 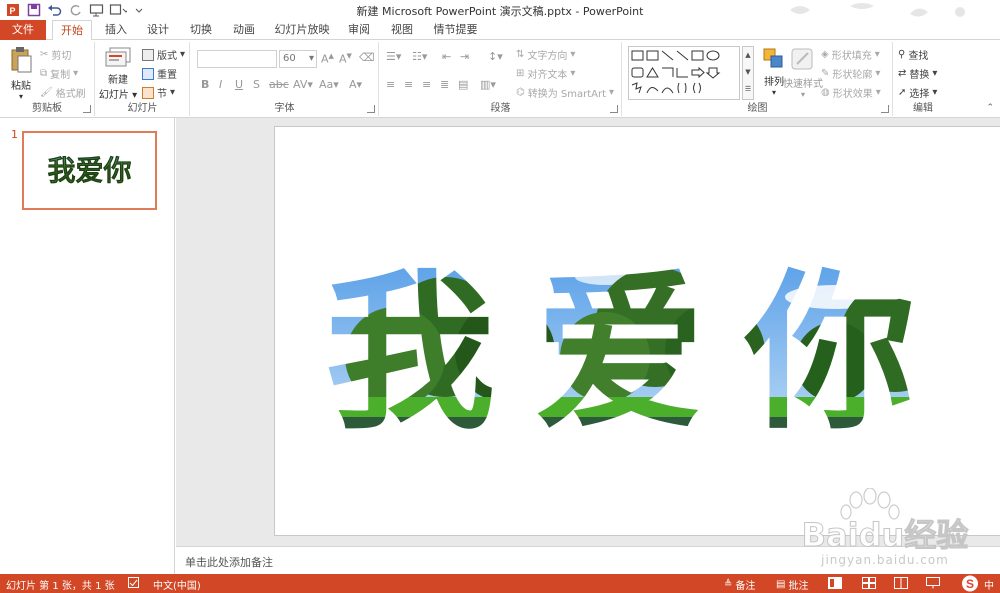 I want to click on smartart-label: 转换为 SmartArt, so click(x=567, y=94).